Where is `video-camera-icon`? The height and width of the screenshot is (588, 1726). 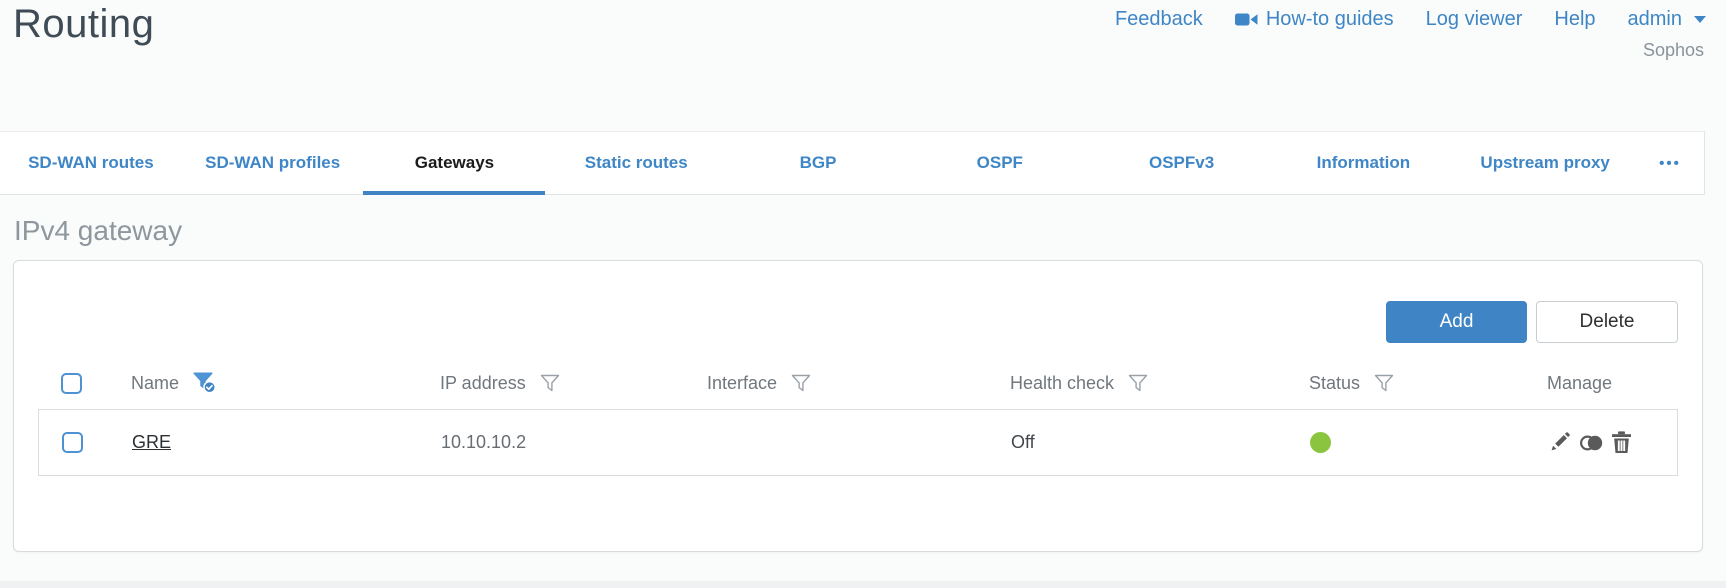 video-camera-icon is located at coordinates (1246, 19).